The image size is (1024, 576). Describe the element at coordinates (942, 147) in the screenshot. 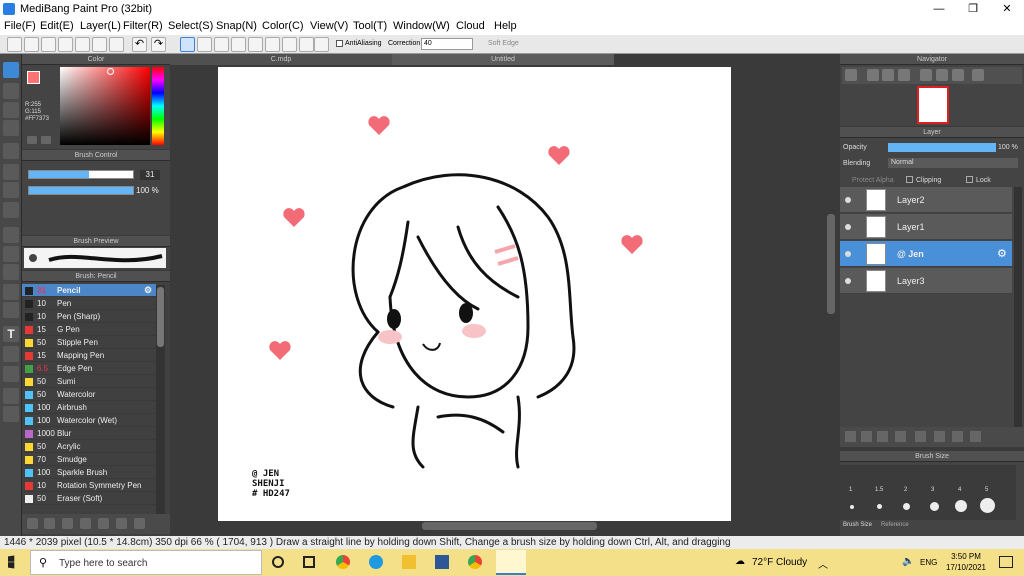

I see `layer-opacity-slider` at that location.